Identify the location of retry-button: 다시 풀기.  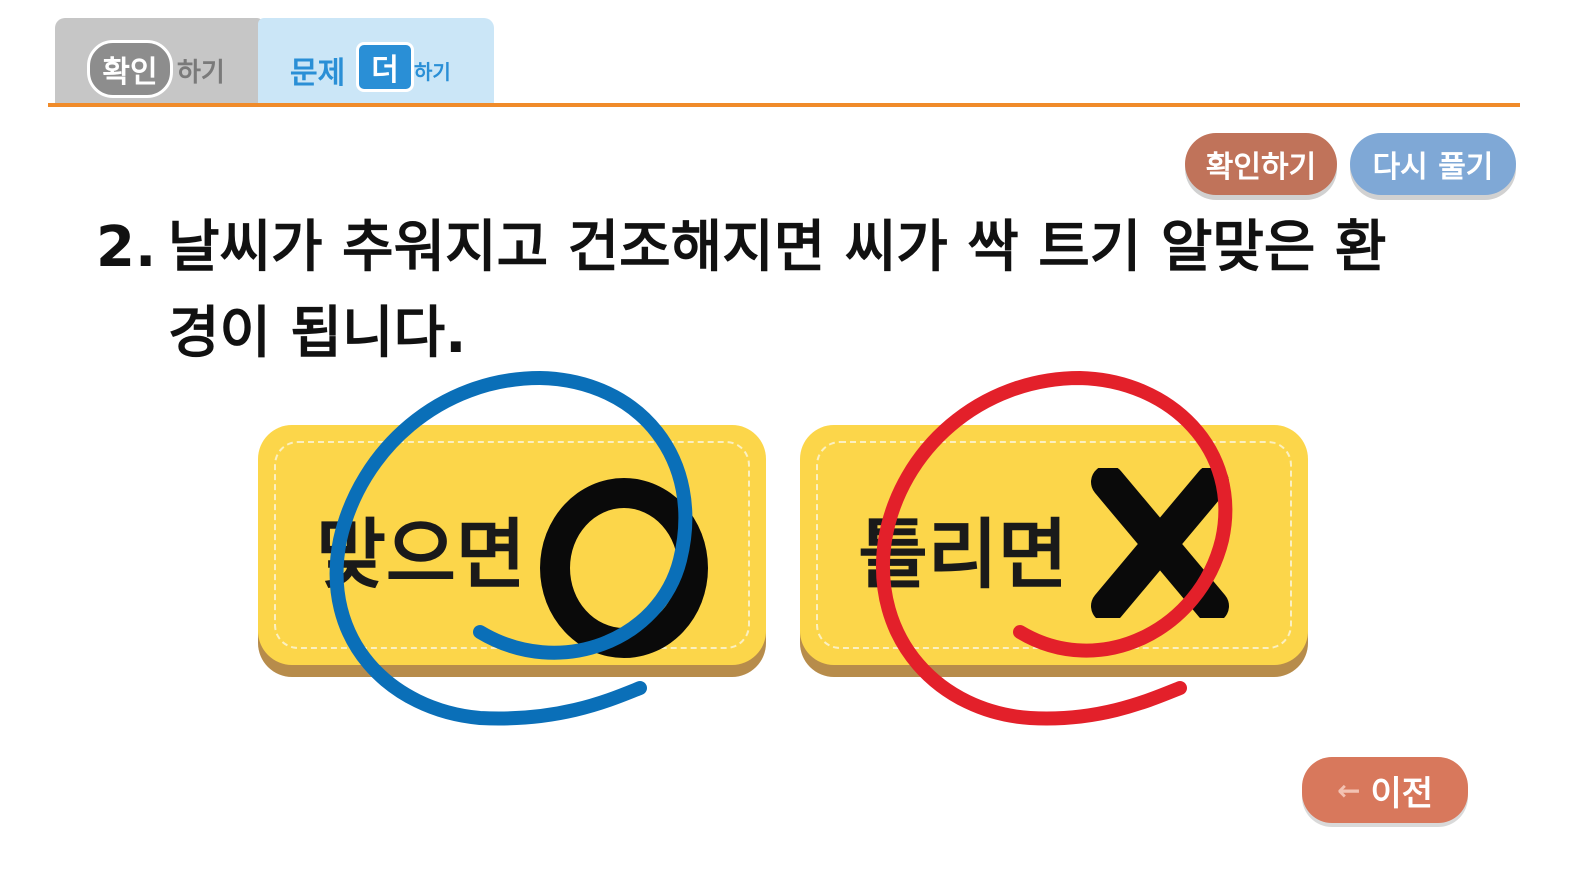
(1433, 164).